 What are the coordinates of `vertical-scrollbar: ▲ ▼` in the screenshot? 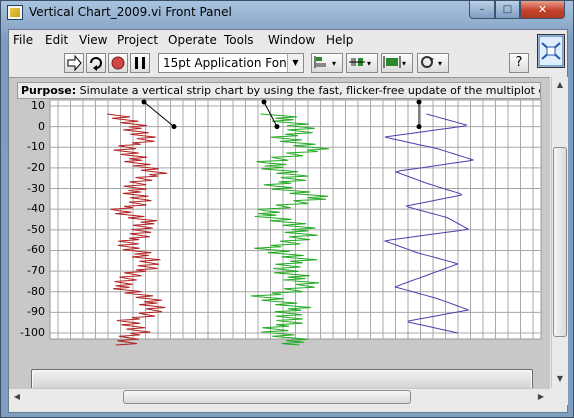 It's located at (559, 232).